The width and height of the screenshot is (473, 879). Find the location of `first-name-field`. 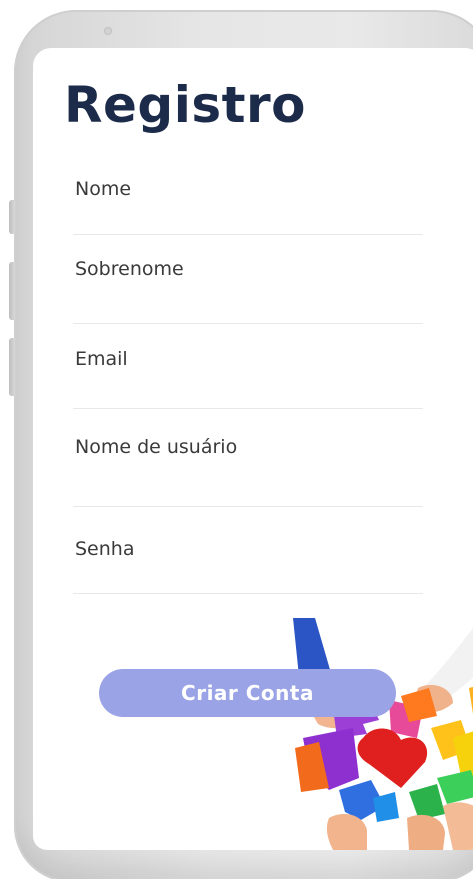

first-name-field is located at coordinates (249, 189).